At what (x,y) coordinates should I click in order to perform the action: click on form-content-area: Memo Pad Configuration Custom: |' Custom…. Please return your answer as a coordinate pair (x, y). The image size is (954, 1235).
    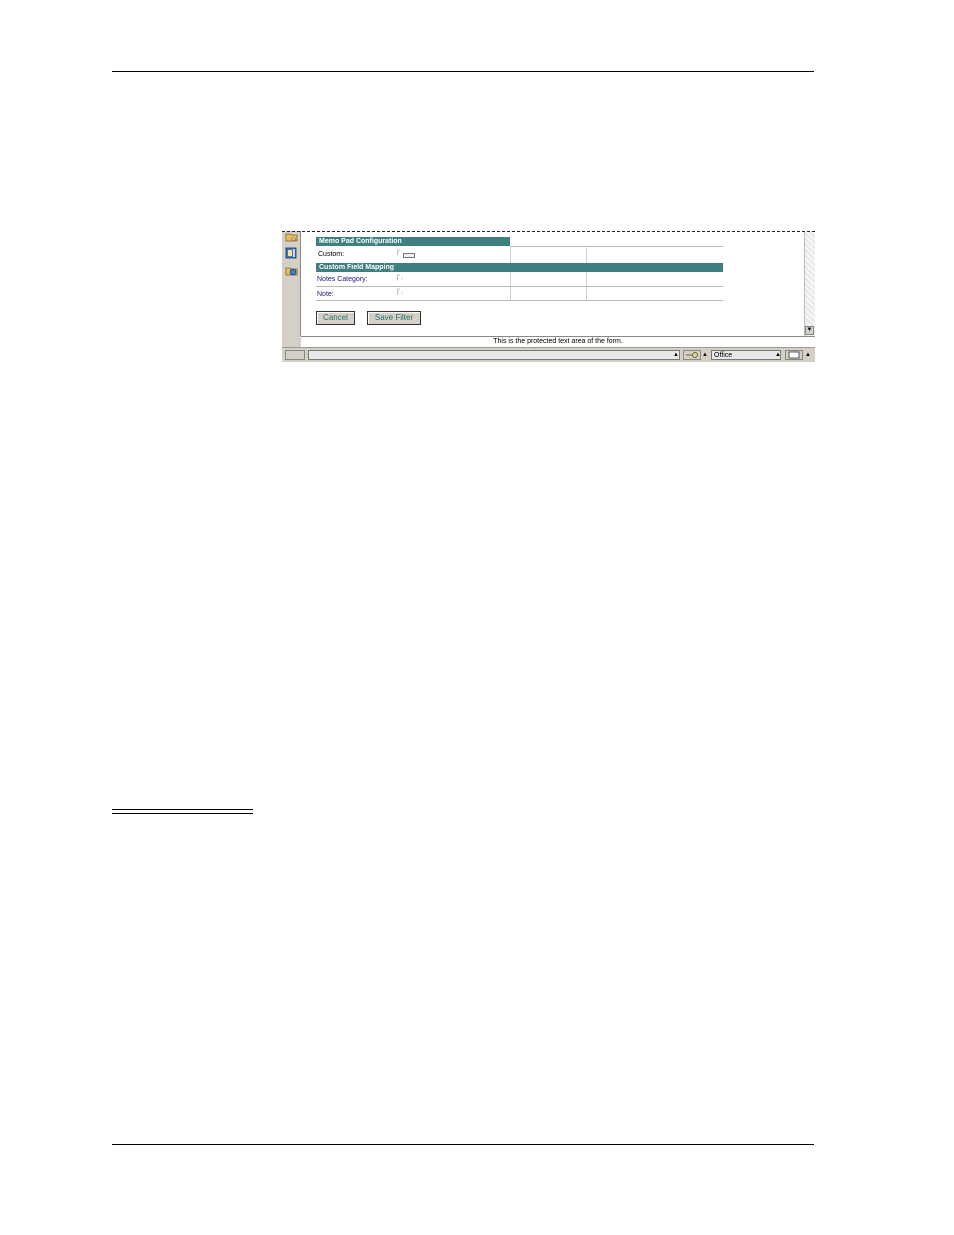
    Looking at the image, I should click on (552, 283).